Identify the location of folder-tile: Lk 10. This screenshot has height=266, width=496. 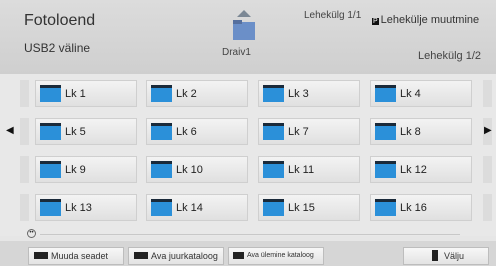
(197, 169).